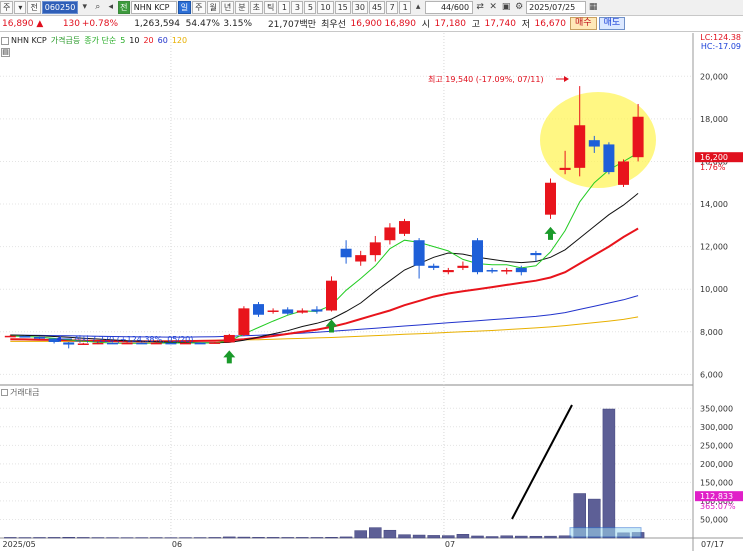 The width and height of the screenshot is (743, 551). What do you see at coordinates (111, 7) in the screenshot?
I see `speaker-icon: ◂` at bounding box center [111, 7].